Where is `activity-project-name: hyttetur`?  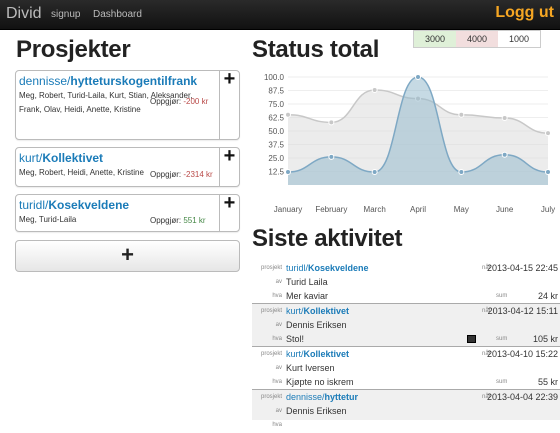
activity-project-name: hyttetur is located at coordinates (341, 397).